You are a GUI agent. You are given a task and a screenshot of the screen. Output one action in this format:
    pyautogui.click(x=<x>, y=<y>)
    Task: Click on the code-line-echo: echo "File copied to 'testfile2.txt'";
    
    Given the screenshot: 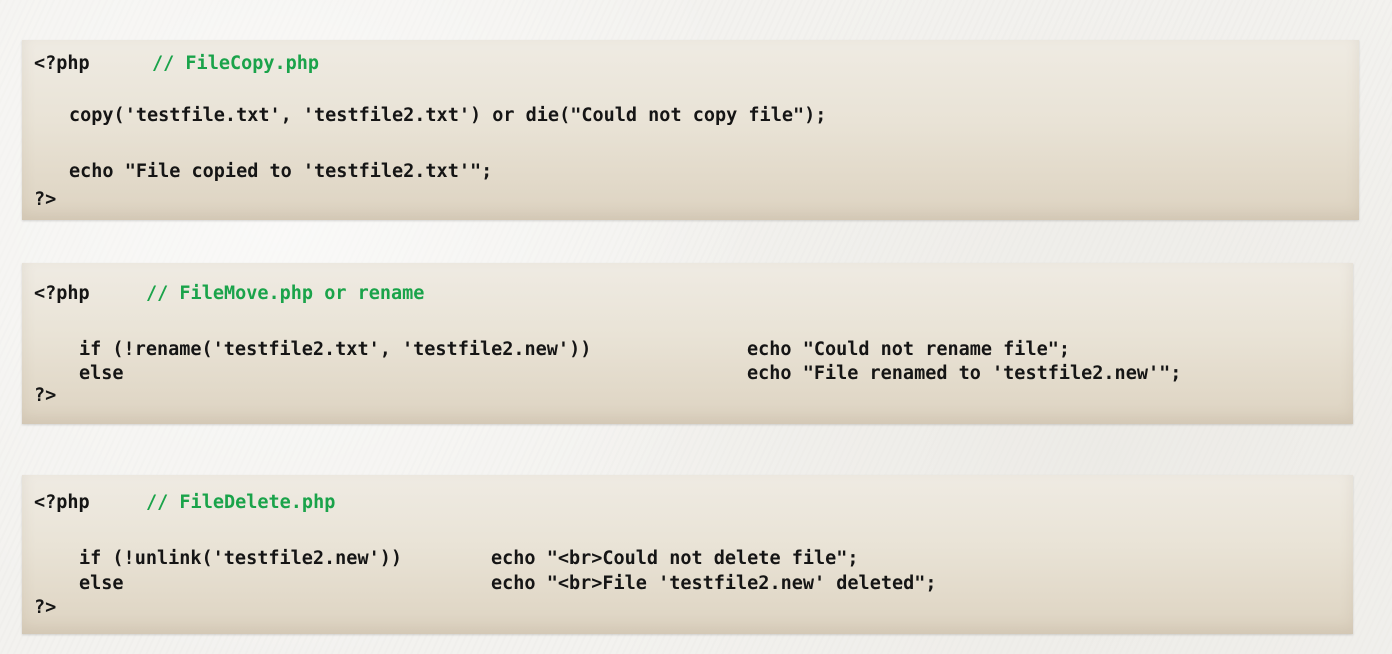 What is the action you would take?
    pyautogui.click(x=281, y=171)
    